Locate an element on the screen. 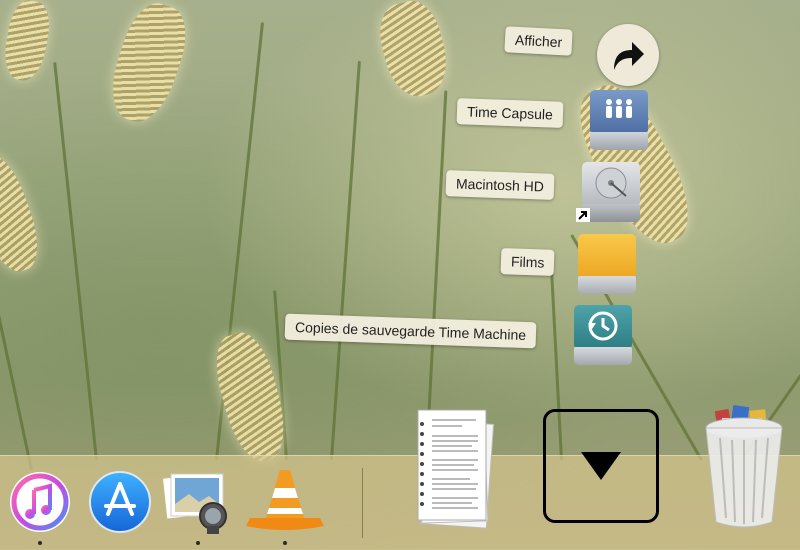 Image resolution: width=800 pixels, height=550 pixels. dock-separator is located at coordinates (362, 503).